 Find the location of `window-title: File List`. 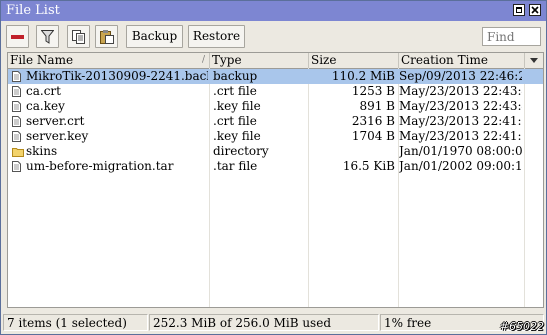

window-title: File List is located at coordinates (33, 10).